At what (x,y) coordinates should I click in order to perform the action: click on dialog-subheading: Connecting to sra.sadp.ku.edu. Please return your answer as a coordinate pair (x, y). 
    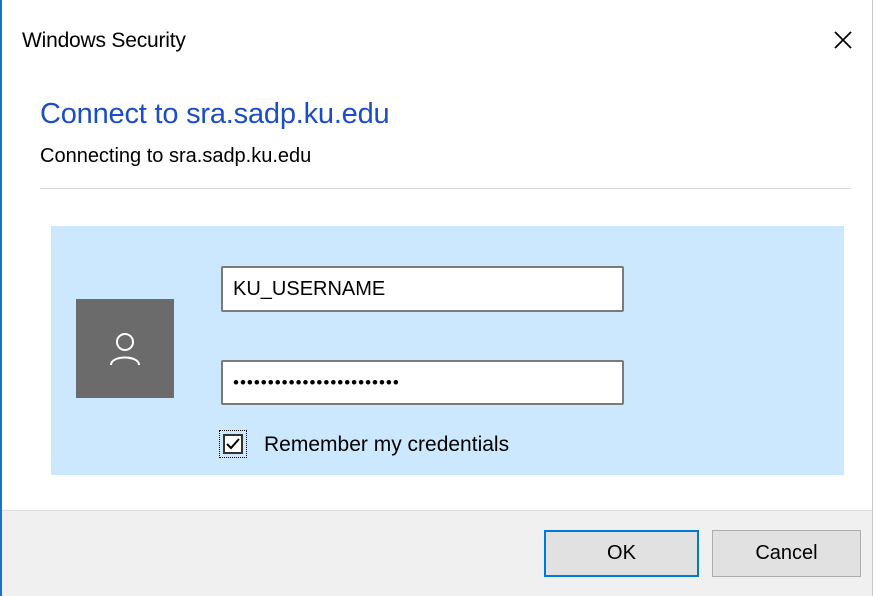
    Looking at the image, I should click on (176, 156).